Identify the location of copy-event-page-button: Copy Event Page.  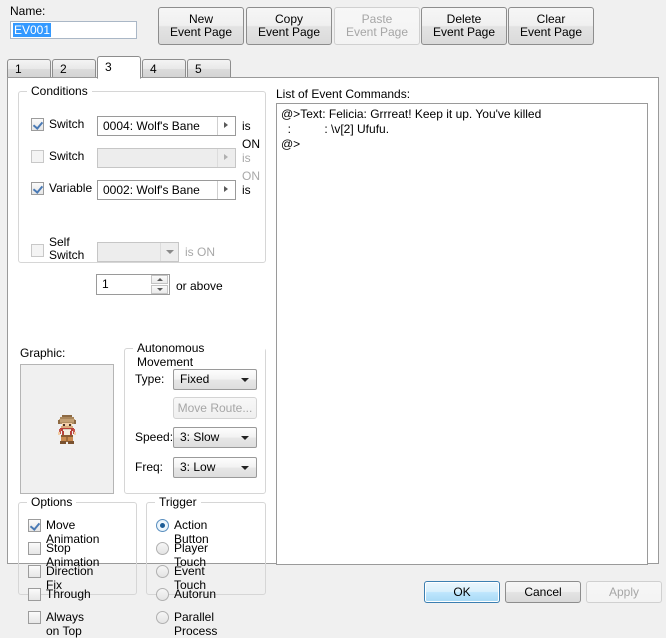
(289, 26).